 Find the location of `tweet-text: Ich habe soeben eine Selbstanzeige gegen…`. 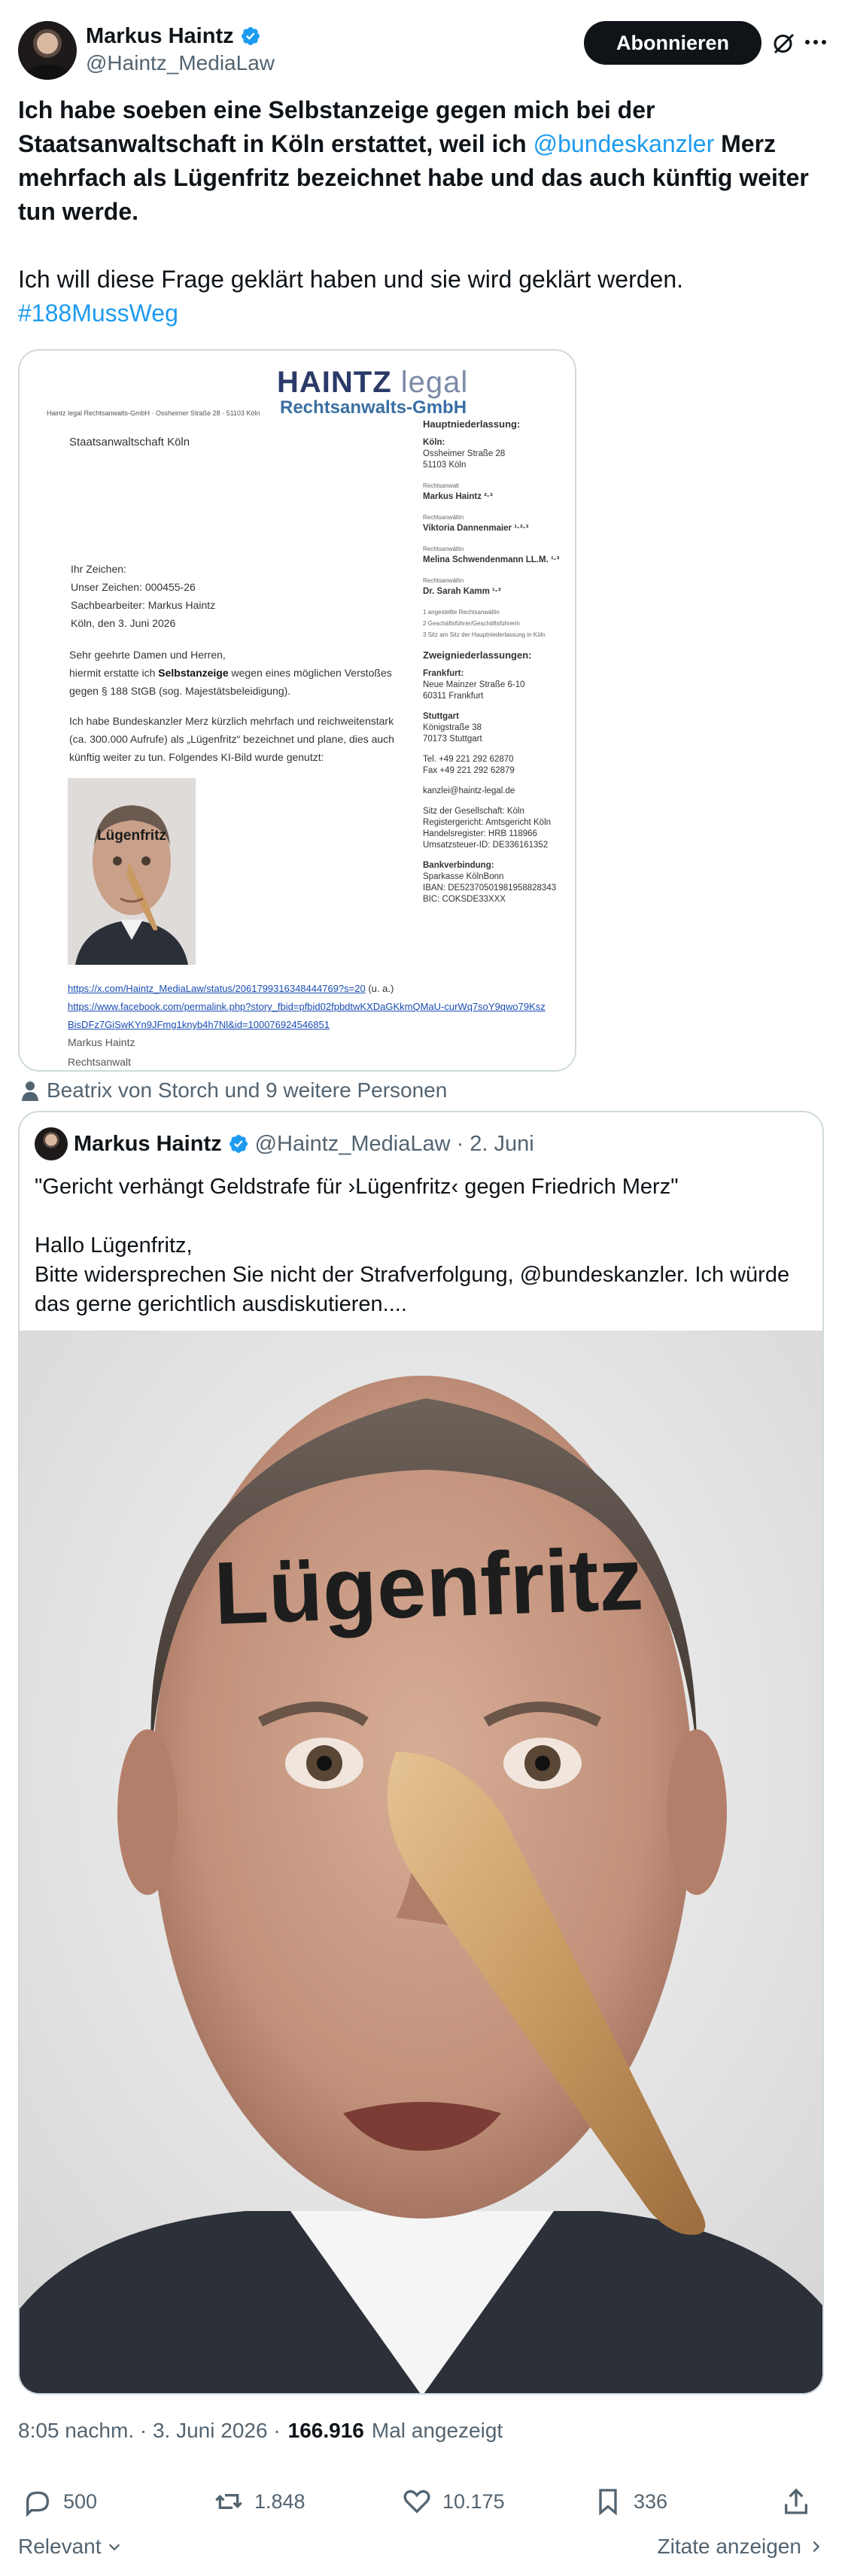

tweet-text: Ich habe soeben eine Selbstanzeige gegen… is located at coordinates (421, 211).